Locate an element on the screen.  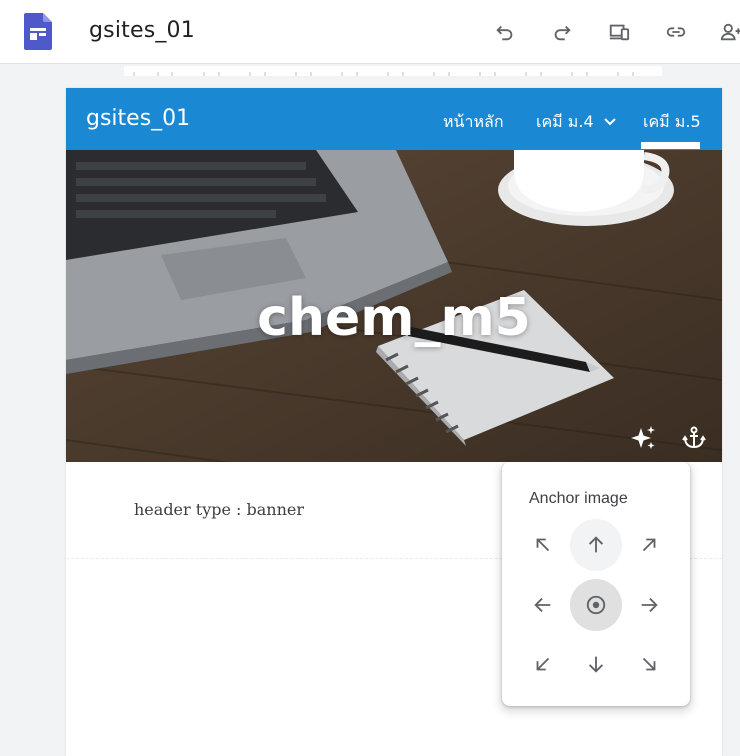
site-title: gsites_01 is located at coordinates (138, 118).